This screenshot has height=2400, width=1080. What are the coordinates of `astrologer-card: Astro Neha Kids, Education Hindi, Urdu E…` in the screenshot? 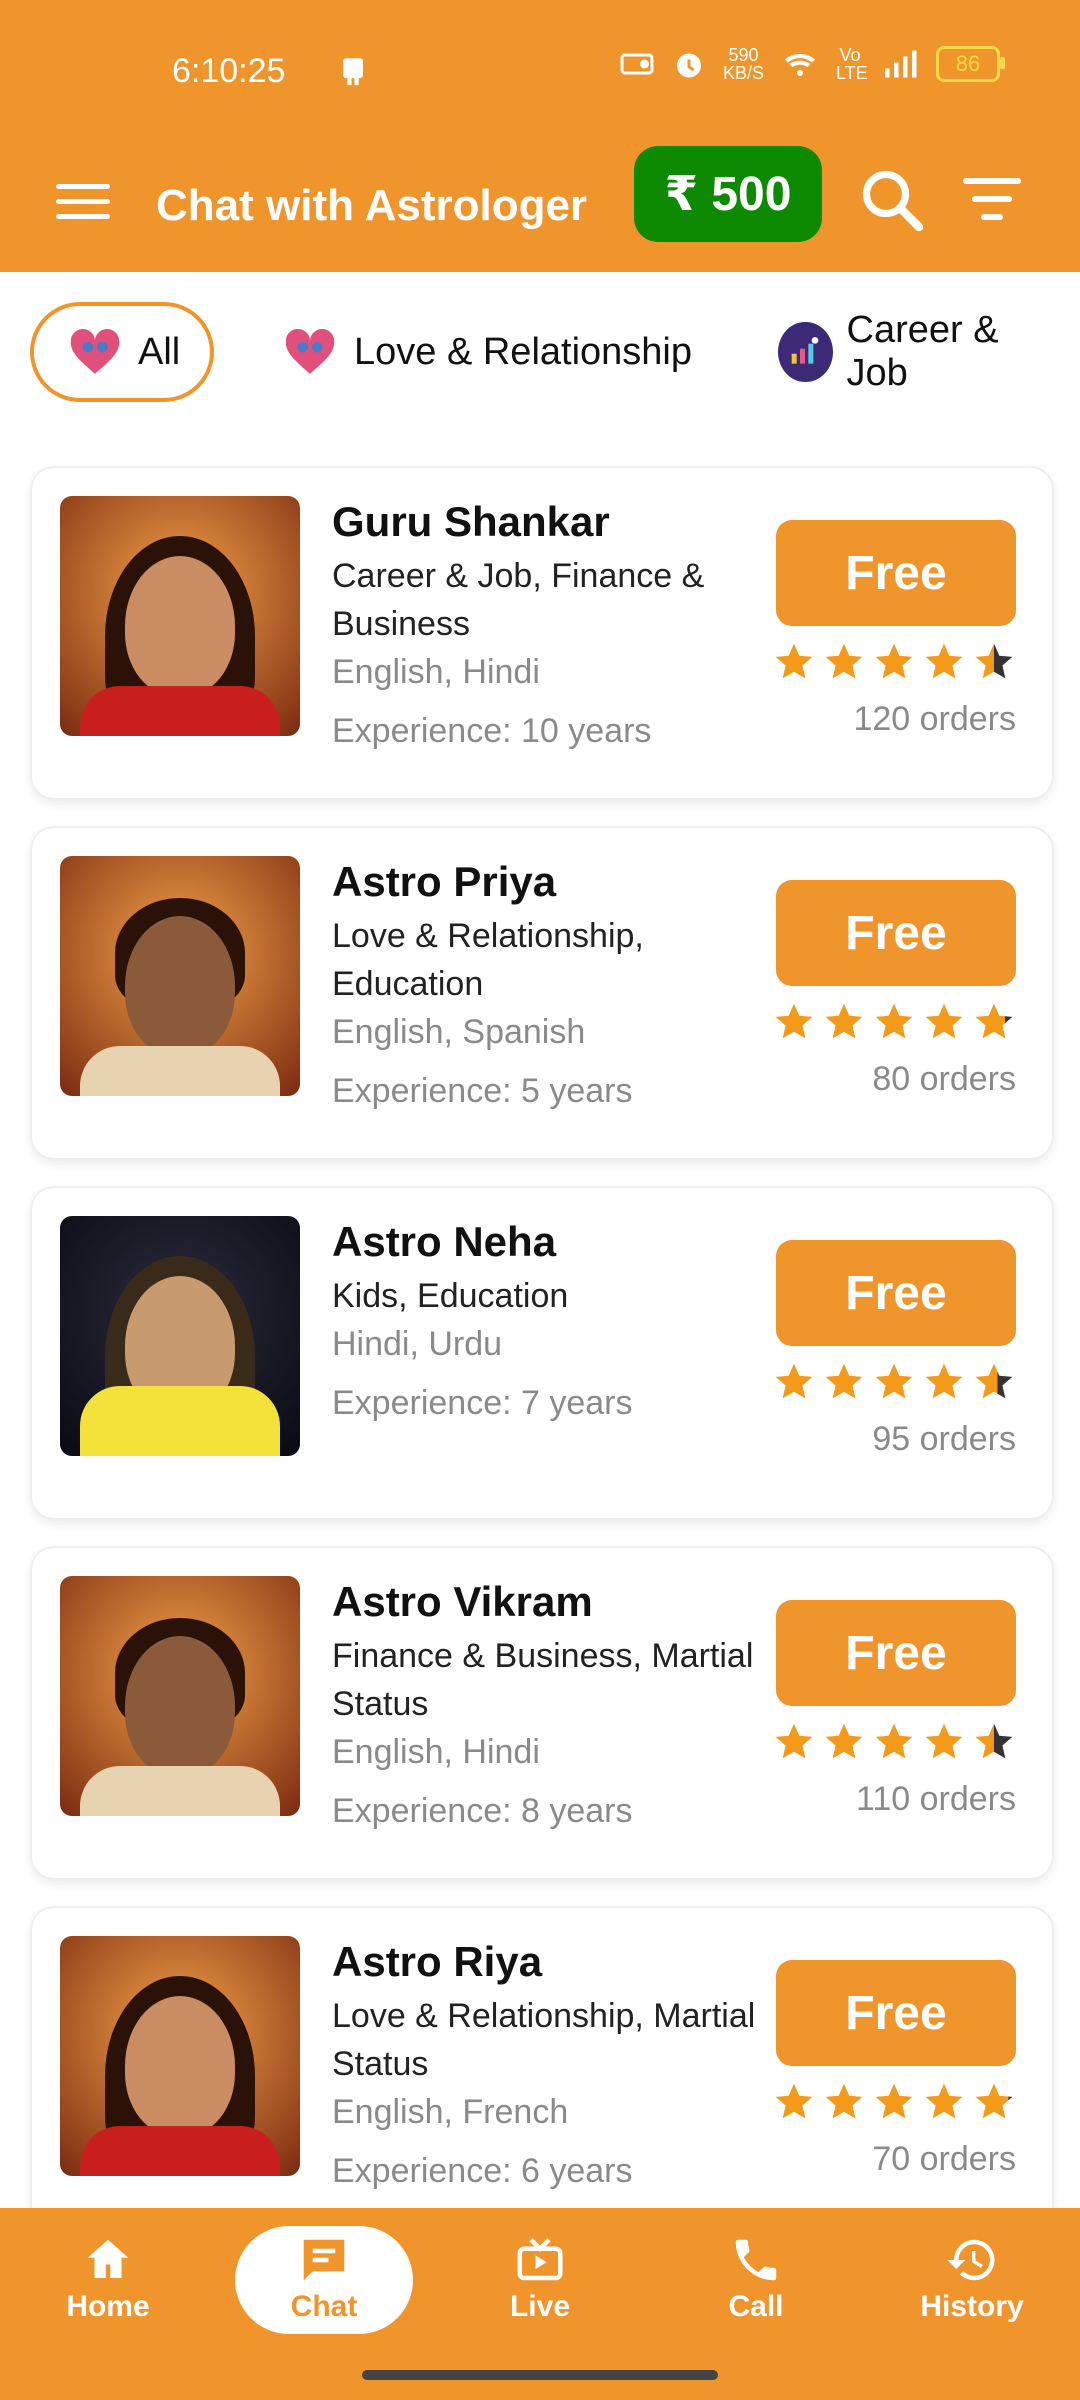 It's located at (542, 1353).